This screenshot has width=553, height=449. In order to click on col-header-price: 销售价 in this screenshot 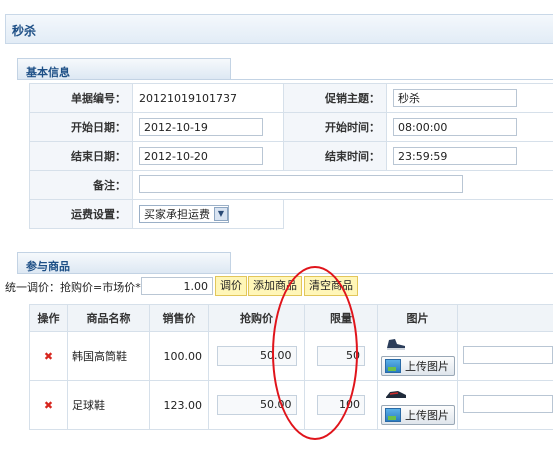, I will do `click(179, 318)`.